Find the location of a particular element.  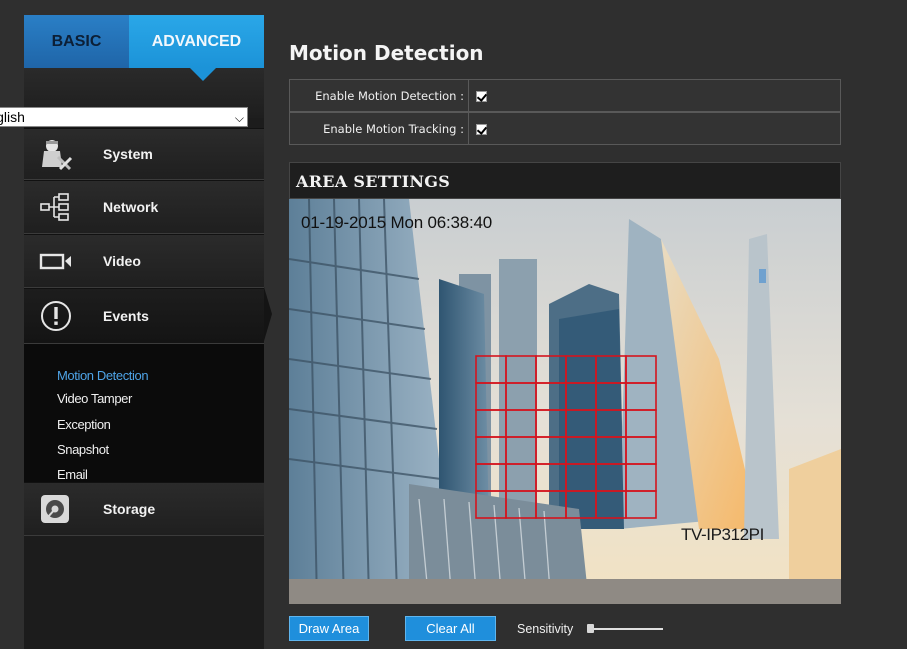

language-select-value: English is located at coordinates (12, 117).